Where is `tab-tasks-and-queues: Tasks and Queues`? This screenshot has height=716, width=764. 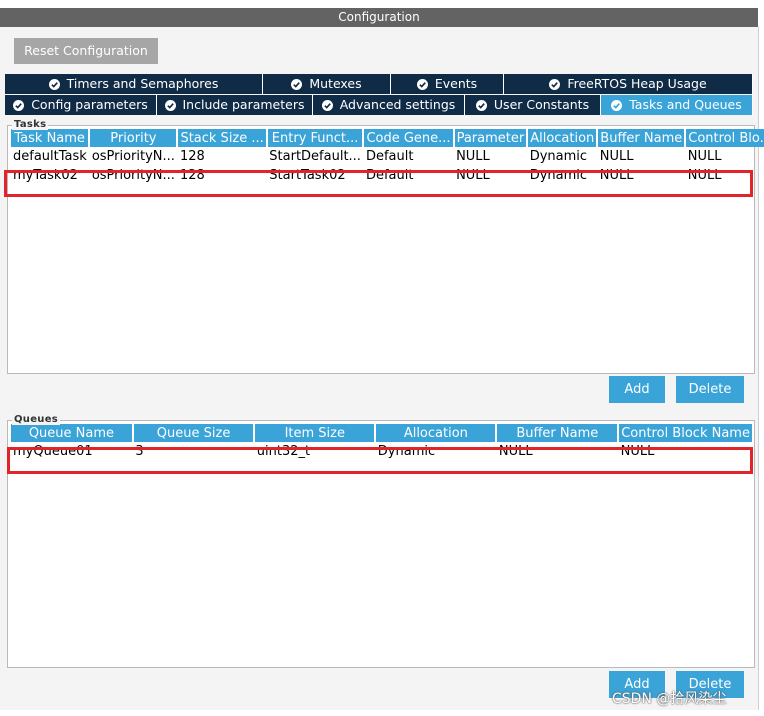
tab-tasks-and-queues: Tasks and Queues is located at coordinates (677, 105).